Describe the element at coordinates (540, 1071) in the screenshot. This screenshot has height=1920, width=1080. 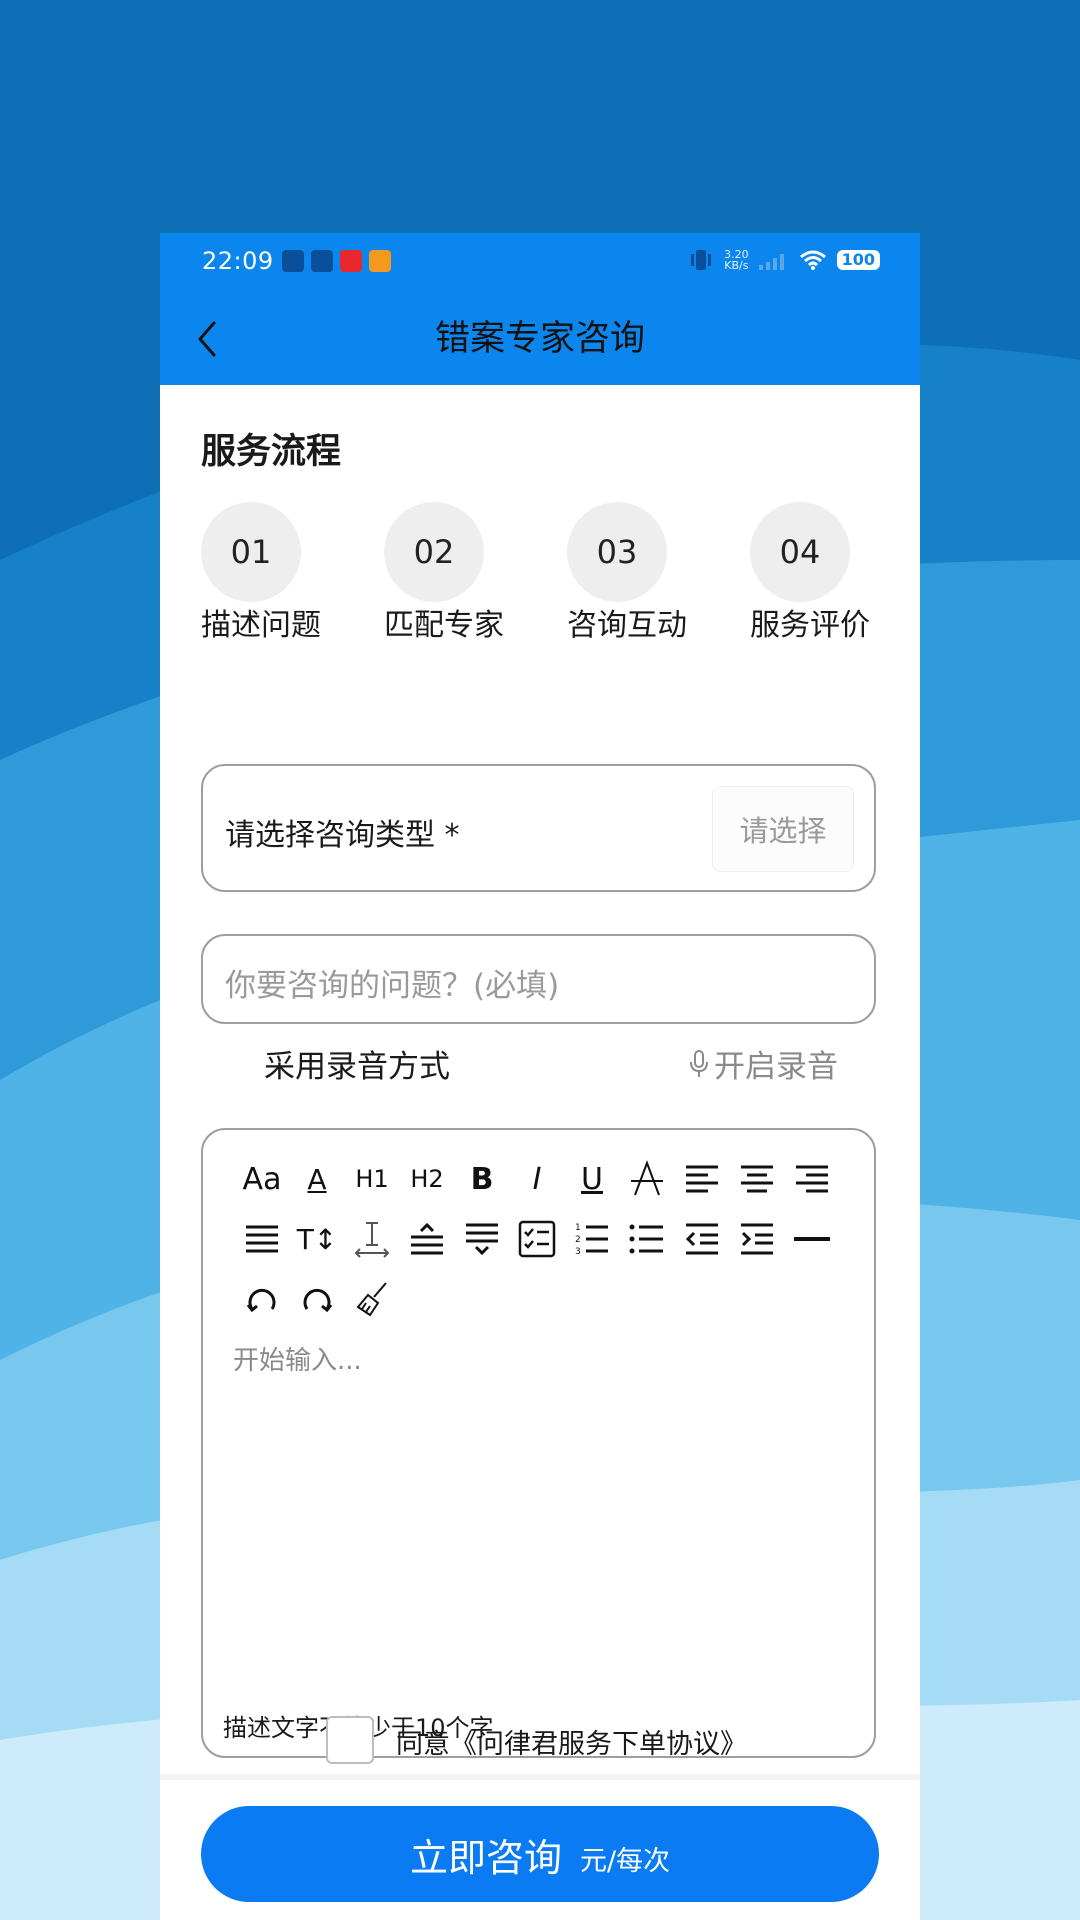
I see `voice-row: 采用录音方式 开启录音` at that location.